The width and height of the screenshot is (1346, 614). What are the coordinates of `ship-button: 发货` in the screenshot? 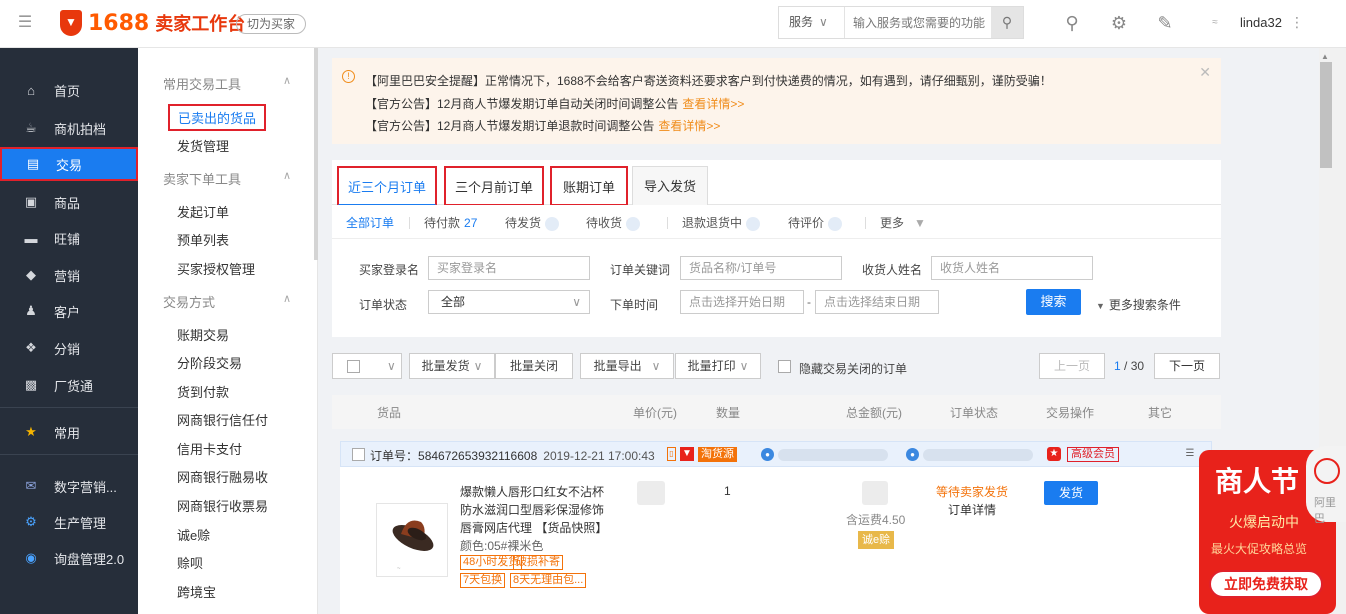 It's located at (1071, 493).